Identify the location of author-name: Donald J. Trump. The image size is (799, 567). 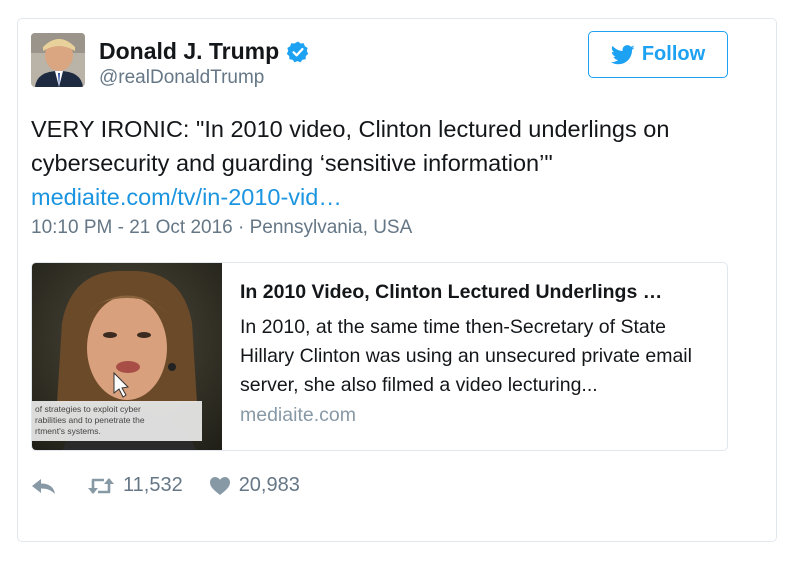
(189, 51).